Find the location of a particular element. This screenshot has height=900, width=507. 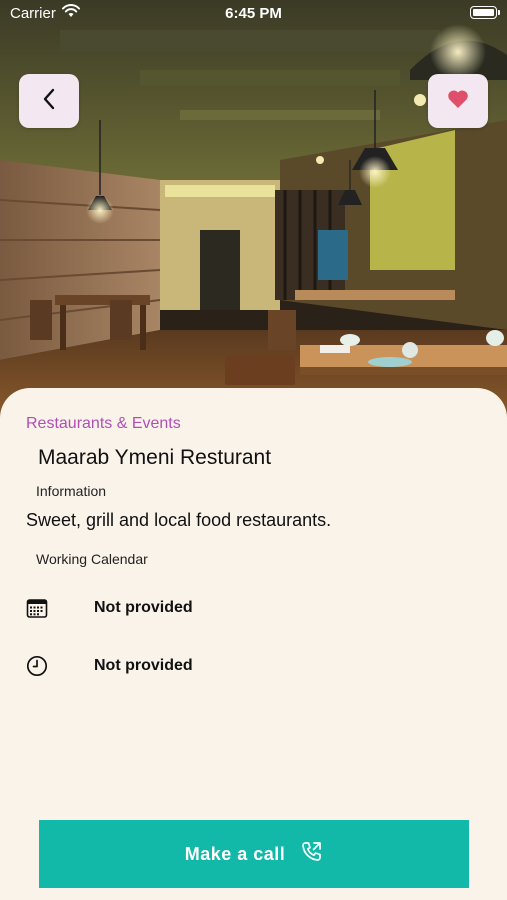

favorite-button is located at coordinates (458, 101).